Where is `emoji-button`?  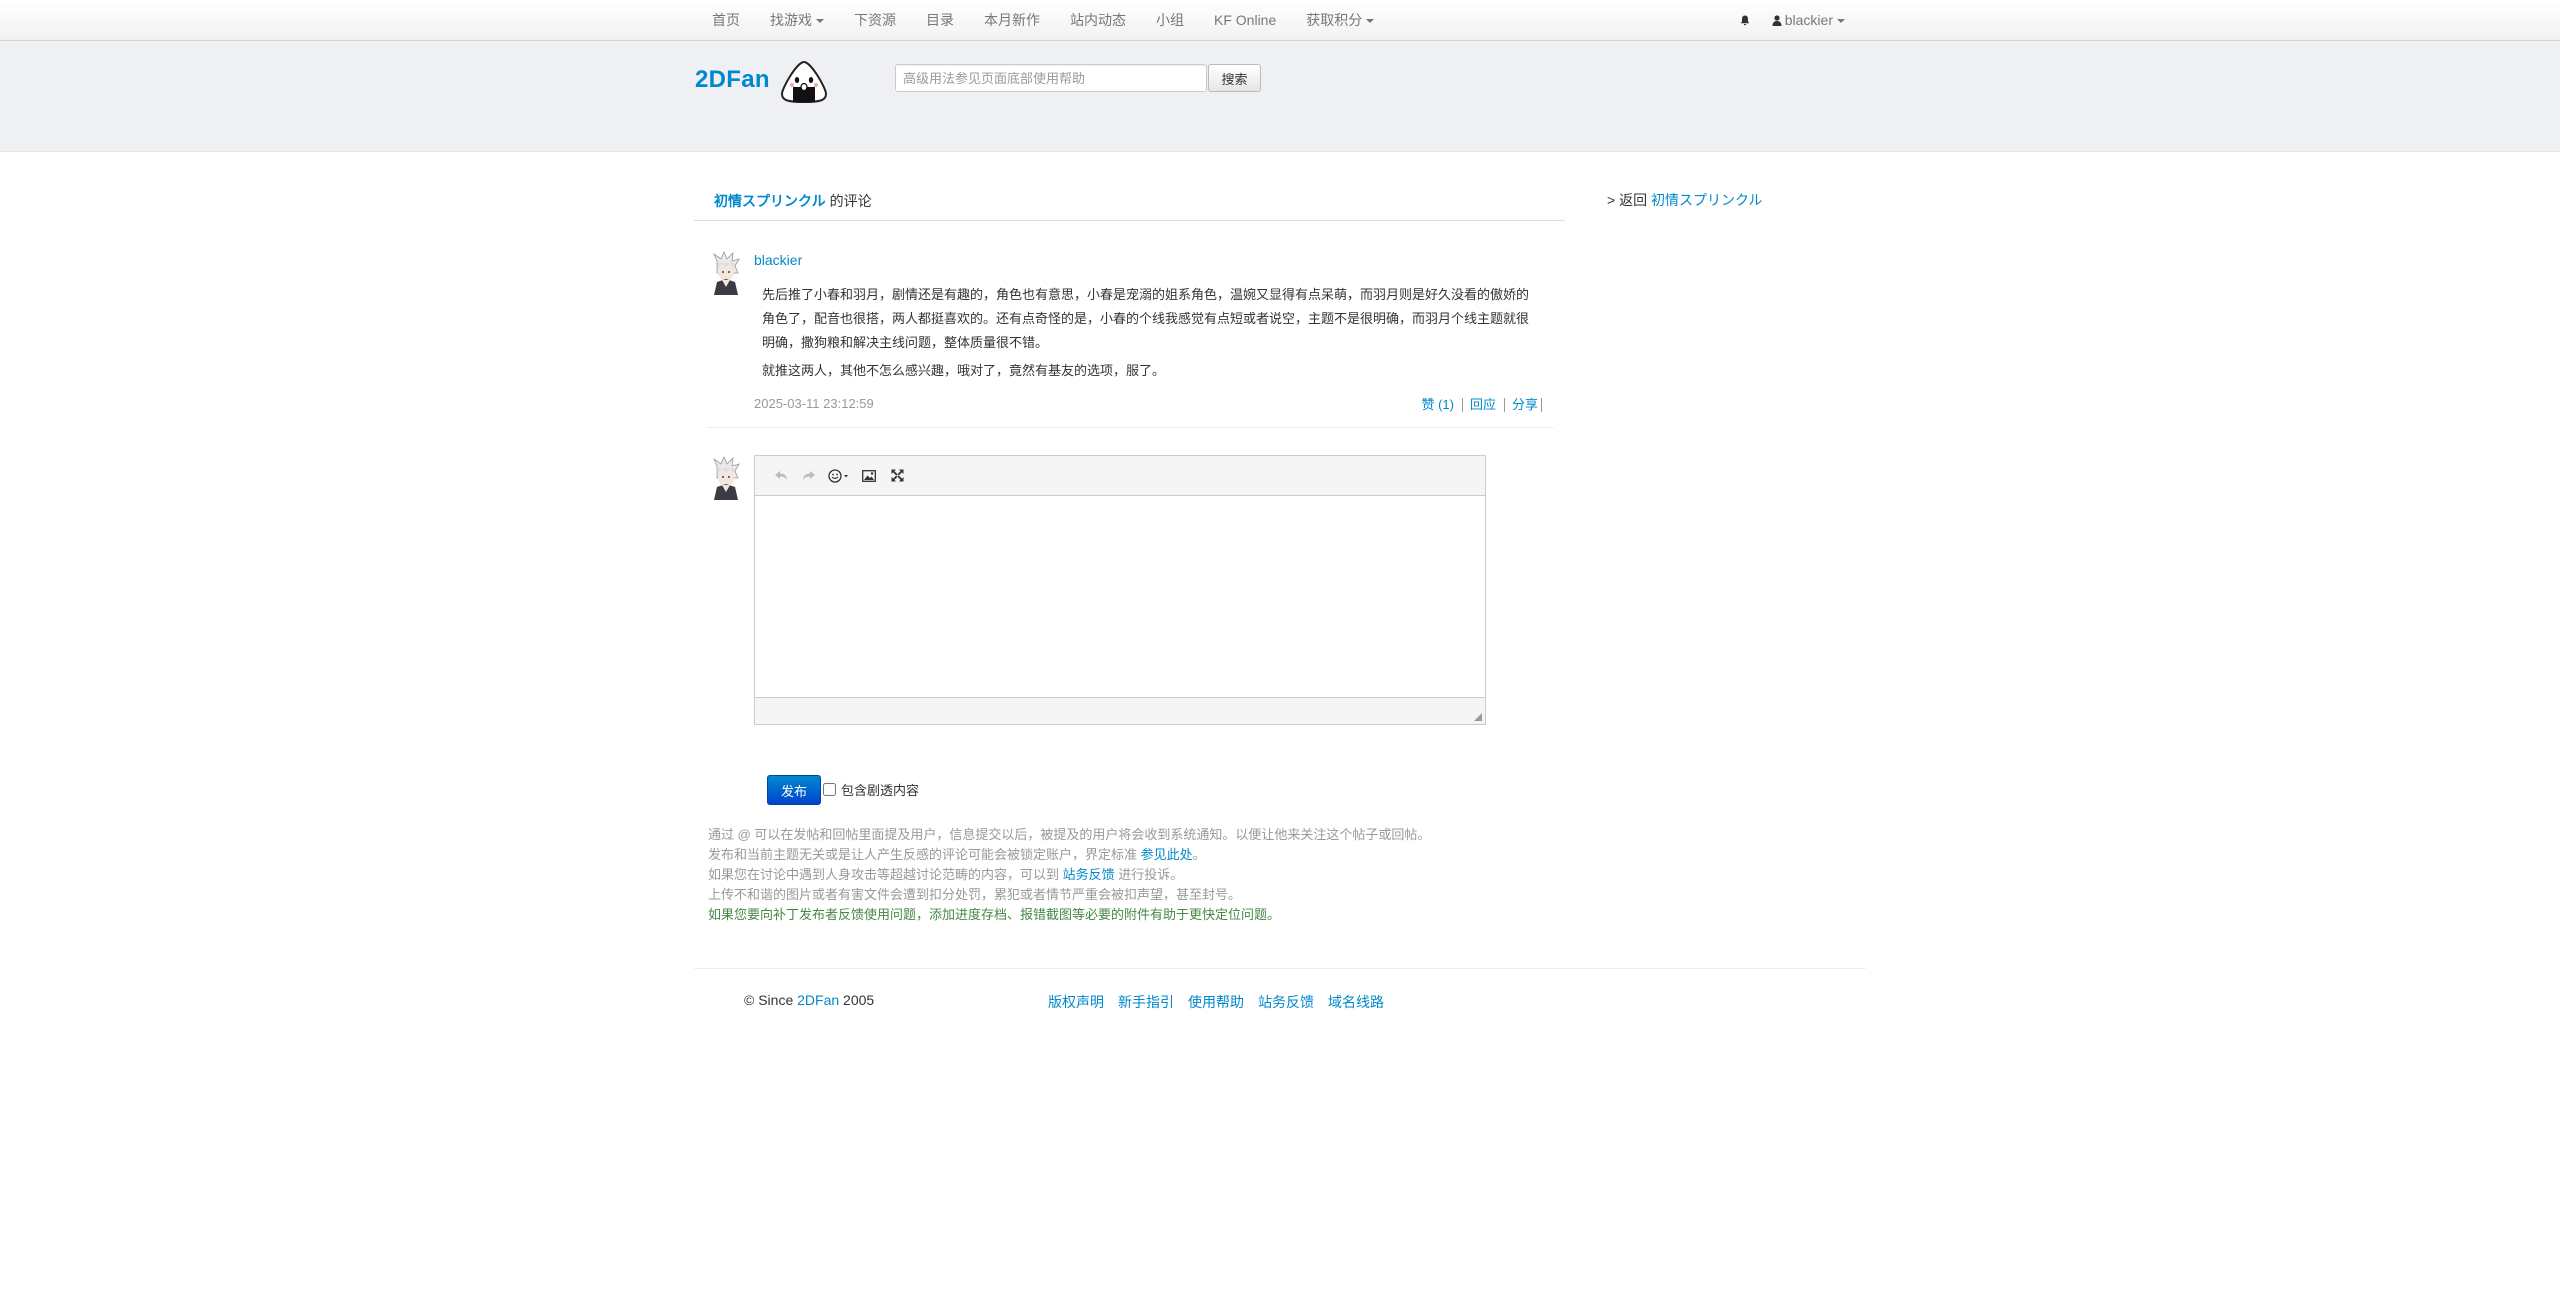 emoji-button is located at coordinates (839, 476).